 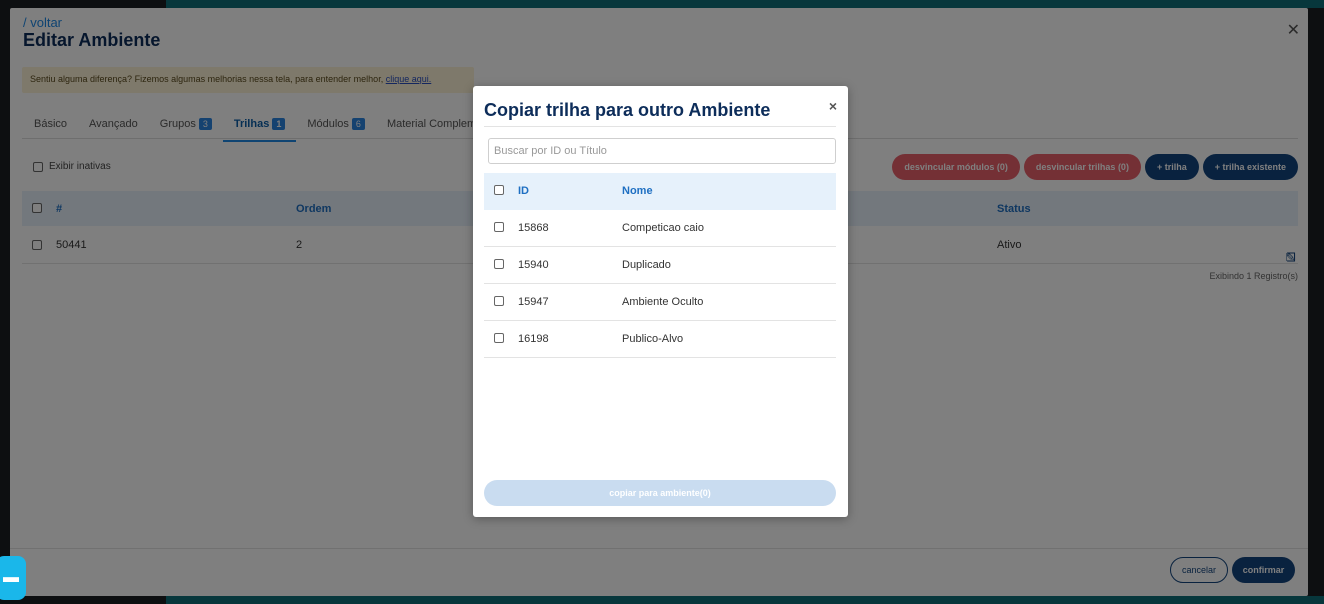 I want to click on close-icon: ×, so click(x=833, y=106).